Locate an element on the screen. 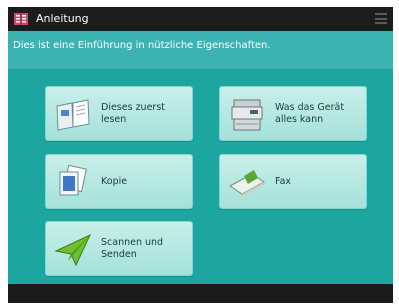 This screenshot has width=399, height=307. copy-documents-icon is located at coordinates (73, 180).